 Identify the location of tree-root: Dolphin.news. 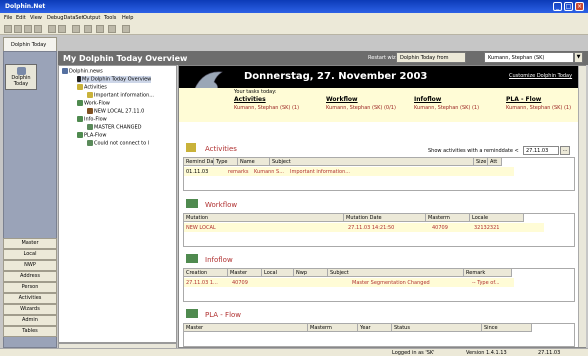
(82, 71).